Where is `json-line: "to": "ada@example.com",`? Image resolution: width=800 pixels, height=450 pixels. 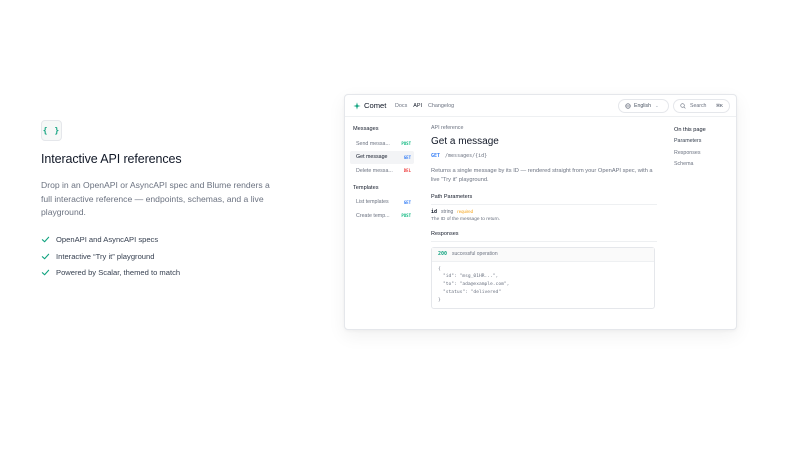 json-line: "to": "ada@example.com", is located at coordinates (476, 285).